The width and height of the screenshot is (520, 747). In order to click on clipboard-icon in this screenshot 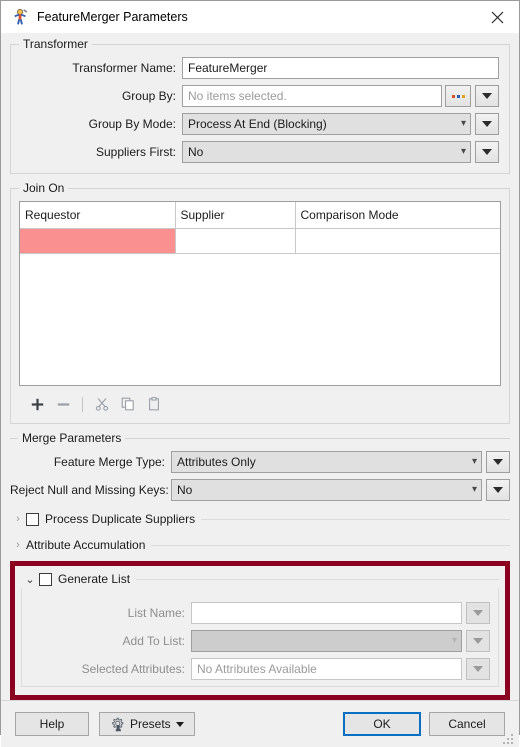, I will do `click(154, 404)`.